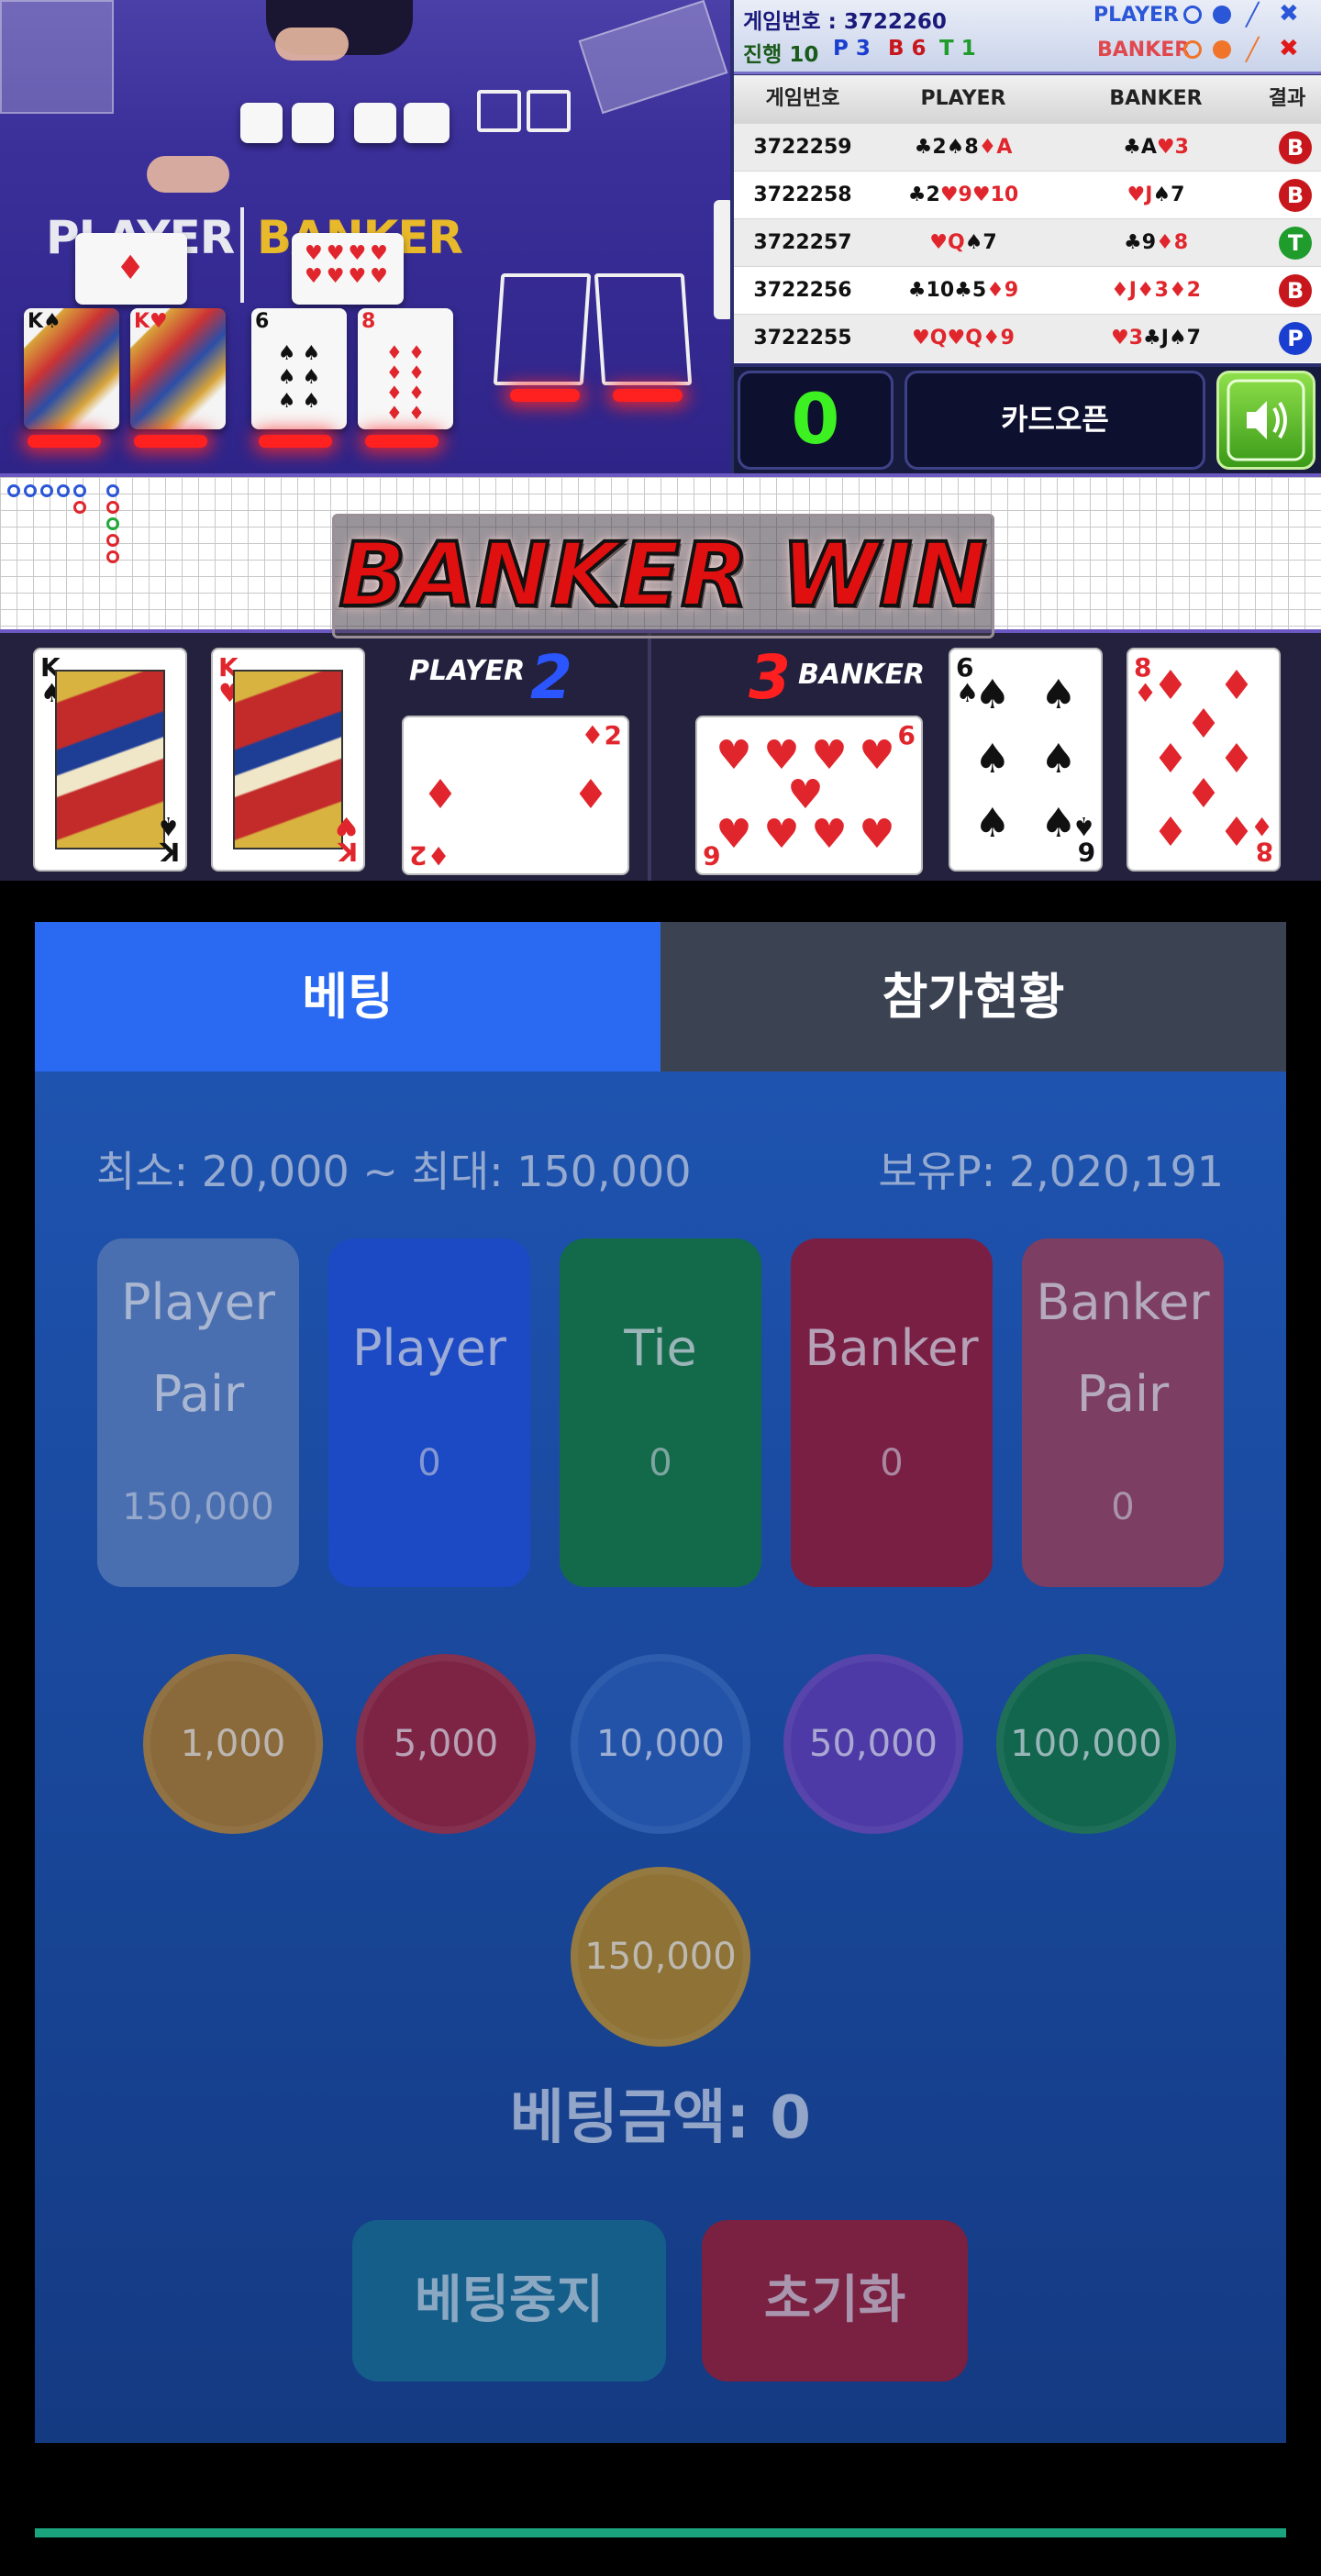  Describe the element at coordinates (1156, 338) in the screenshot. I see `history-banker-cards: ♥3♣J♠7` at that location.